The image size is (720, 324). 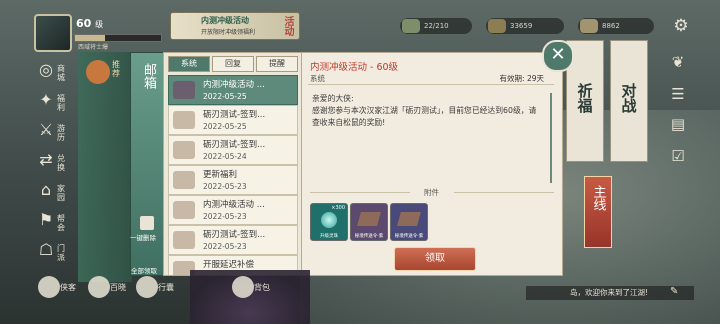 What do you see at coordinates (143, 238) in the screenshot?
I see `delete-all-label: 一键删除` at bounding box center [143, 238].